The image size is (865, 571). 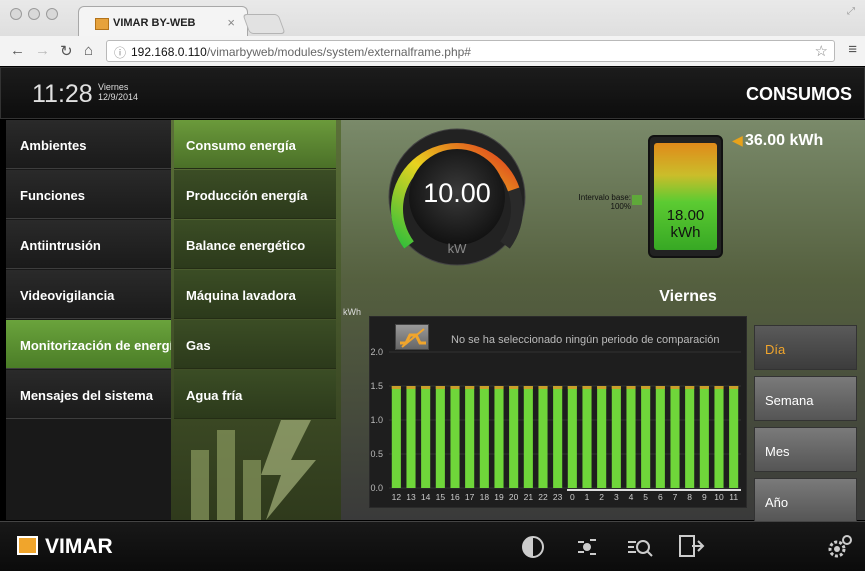 I want to click on max-indicator-arrow-icon: ◀, so click(x=737, y=140).